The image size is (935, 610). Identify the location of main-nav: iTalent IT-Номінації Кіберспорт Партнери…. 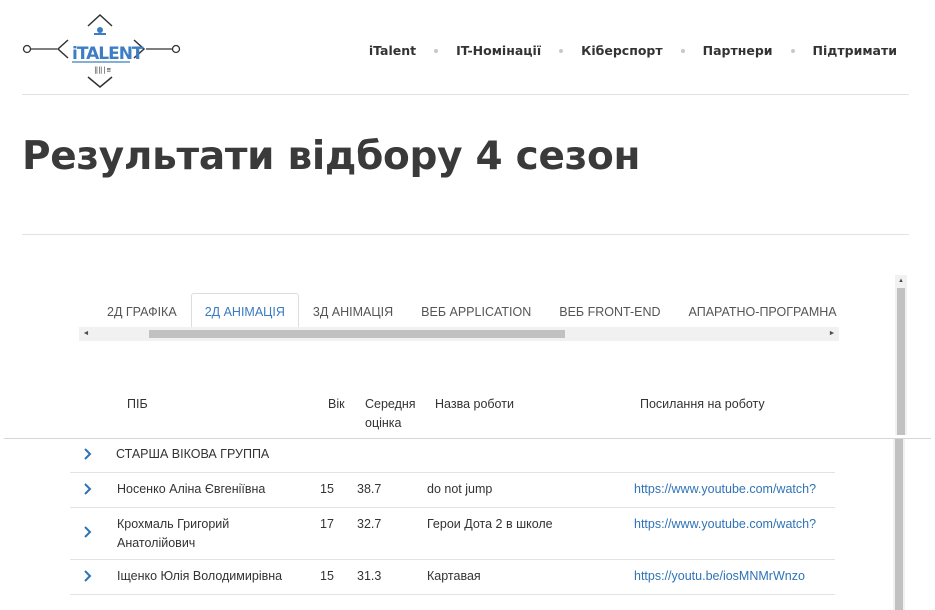
(633, 50).